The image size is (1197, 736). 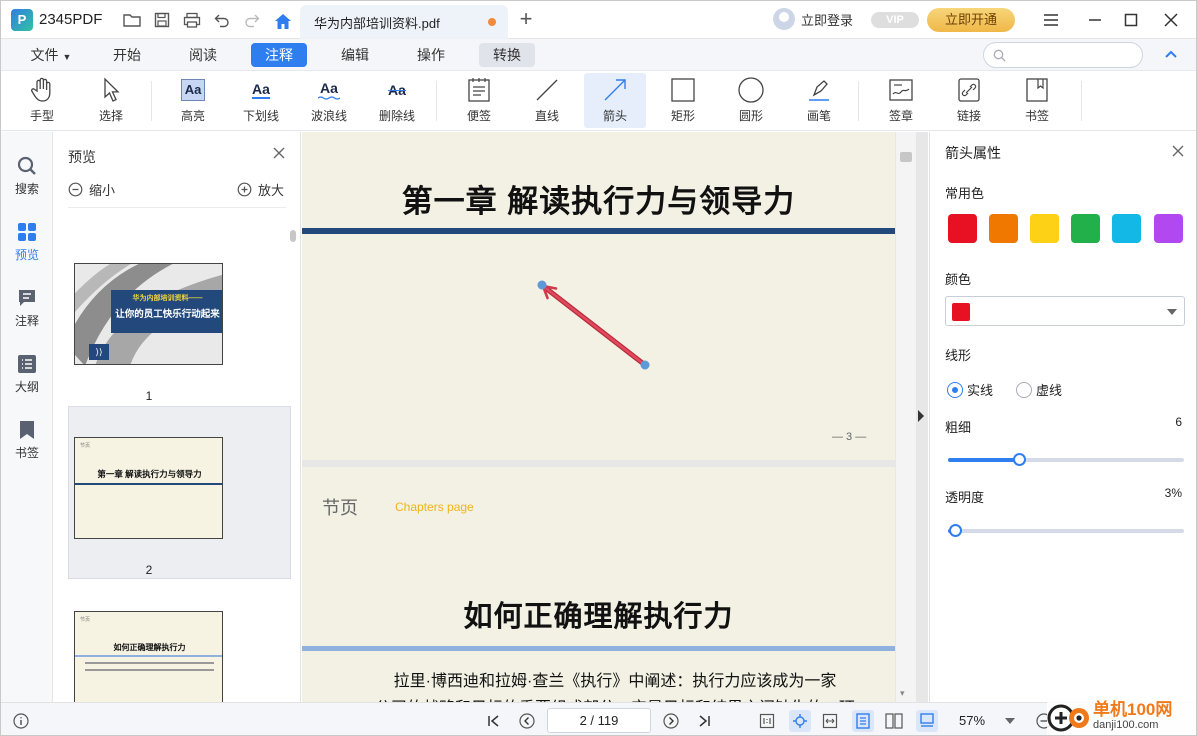 I want to click on tool-stamp: 签章, so click(x=901, y=100).